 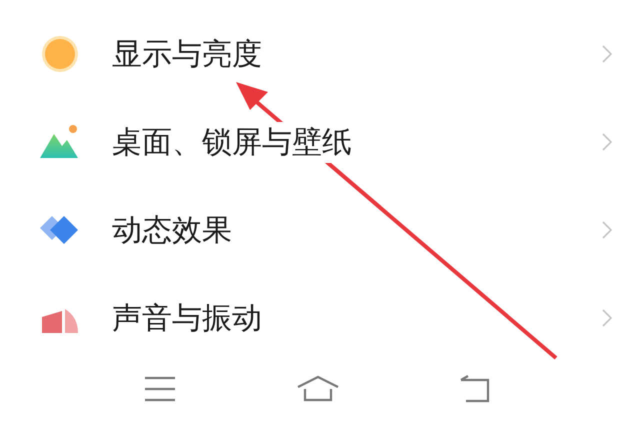 What do you see at coordinates (476, 389) in the screenshot?
I see `back-icon` at bounding box center [476, 389].